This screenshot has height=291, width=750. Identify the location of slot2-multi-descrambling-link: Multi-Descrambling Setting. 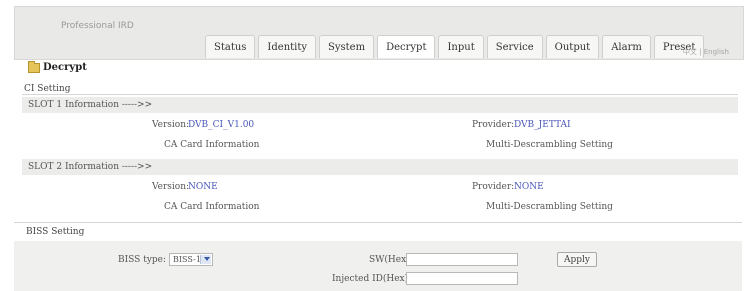
(549, 207).